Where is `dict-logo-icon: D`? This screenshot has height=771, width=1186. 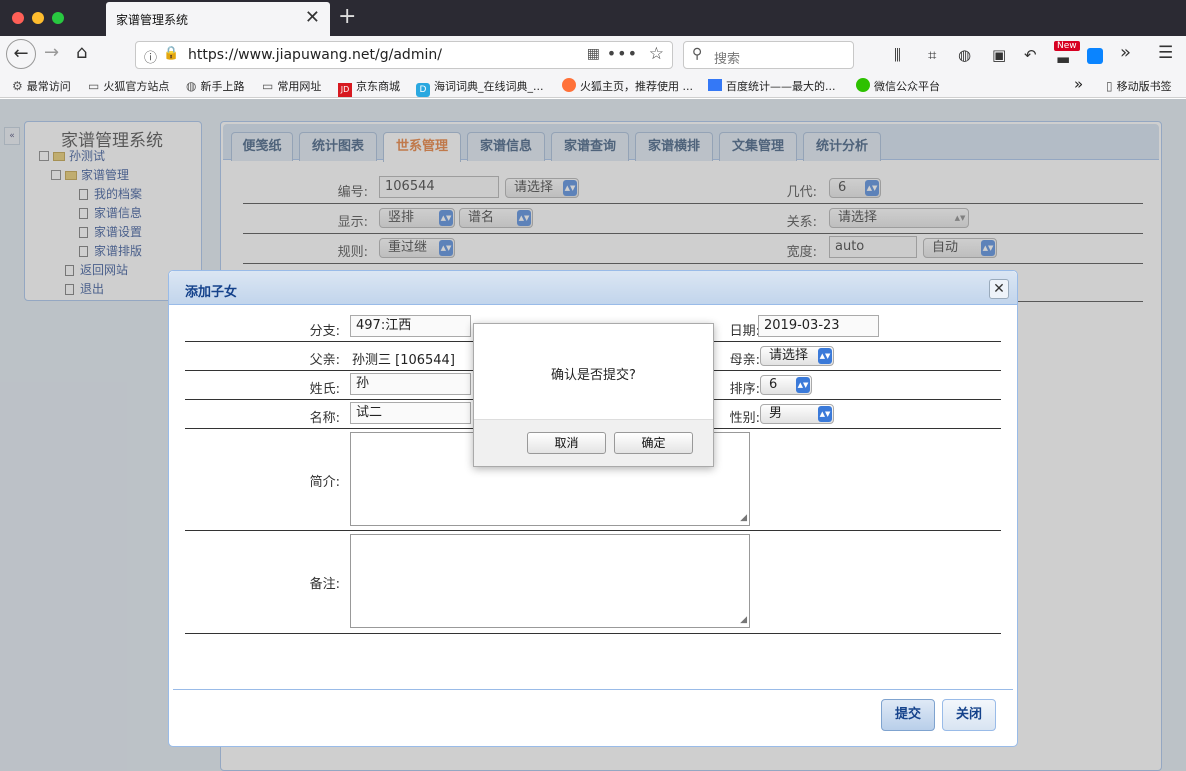
dict-logo-icon: D is located at coordinates (423, 90).